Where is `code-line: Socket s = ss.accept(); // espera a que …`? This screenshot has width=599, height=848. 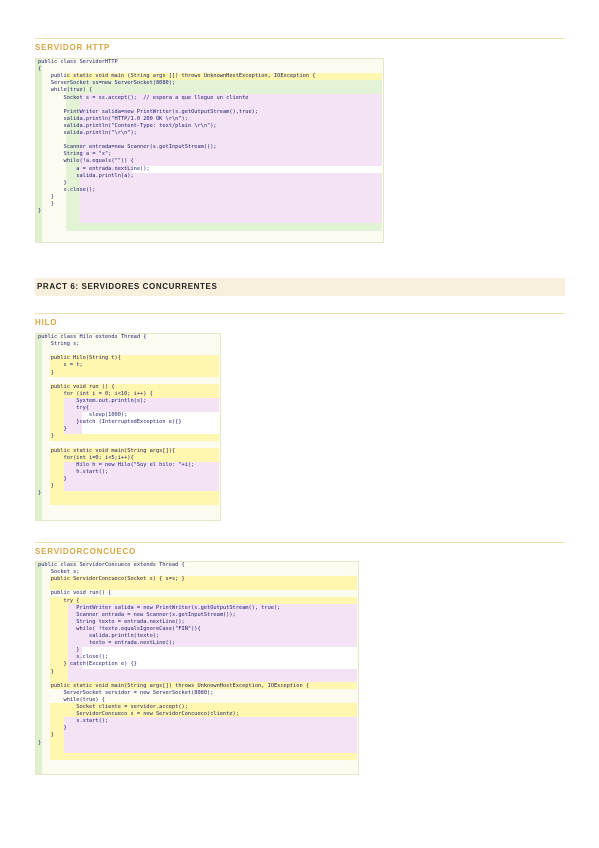
code-line: Socket s = ss.accept(); // espera a que … is located at coordinates (143, 97).